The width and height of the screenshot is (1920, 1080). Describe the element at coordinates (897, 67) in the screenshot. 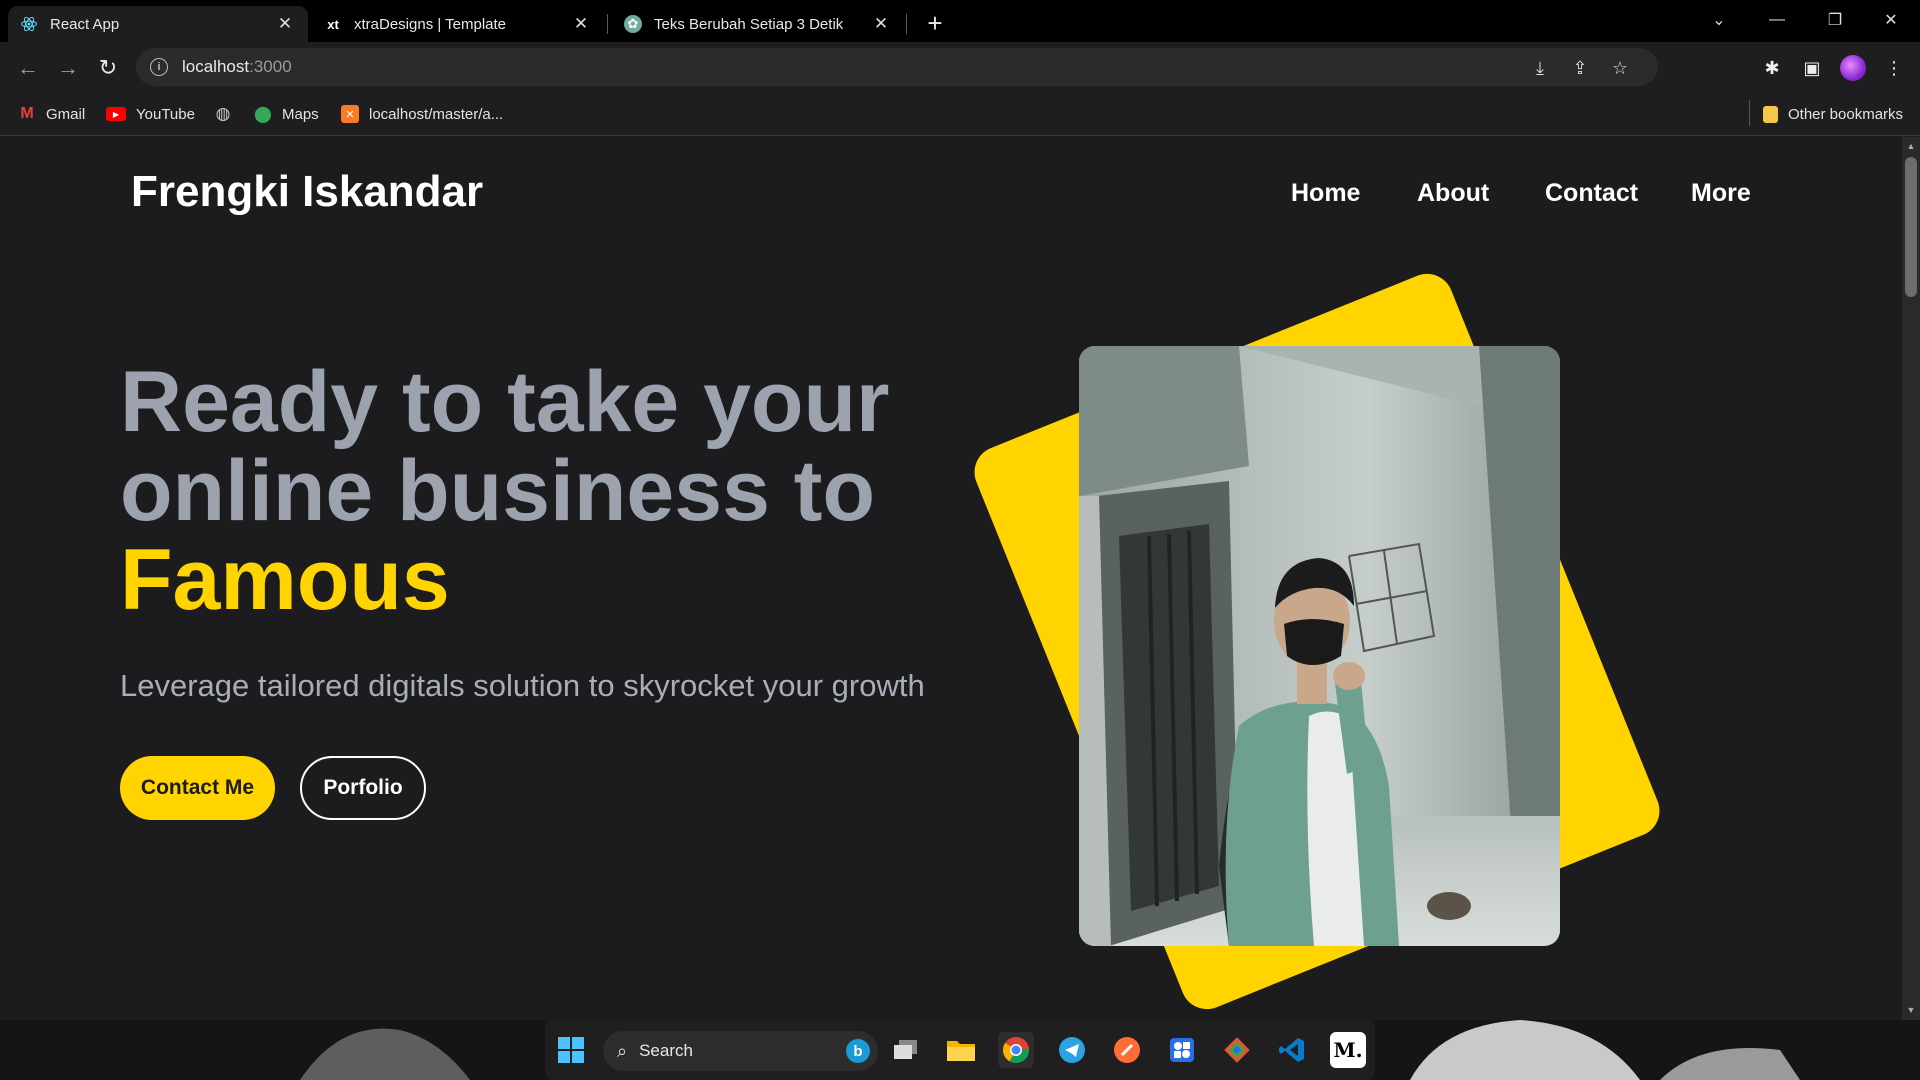

I see `address-bar: i localhost:3000 ⤓ ⇪ ☆` at that location.